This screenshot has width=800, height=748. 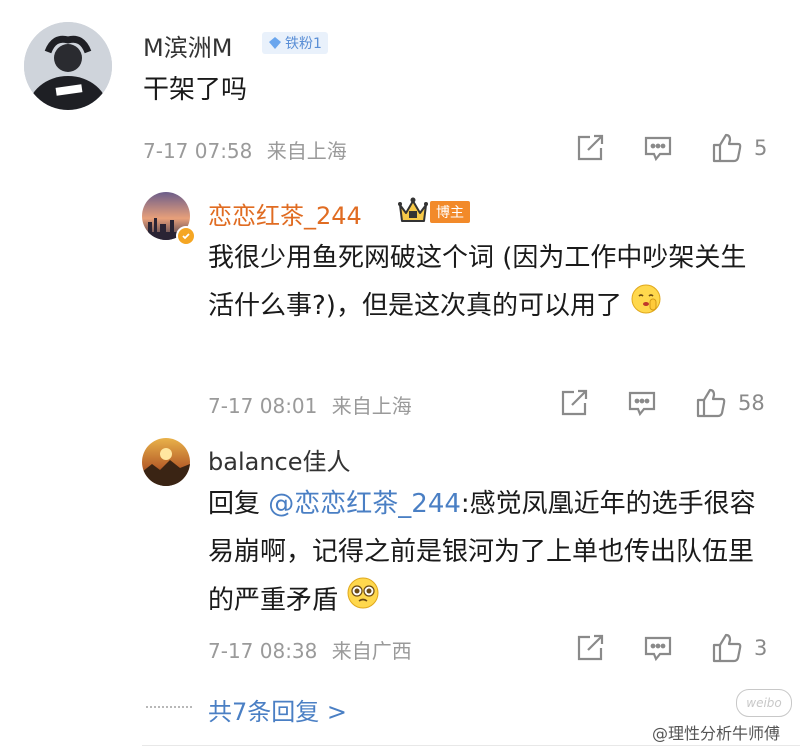 What do you see at coordinates (277, 709) in the screenshot?
I see `more-replies-link: 共7条回复 >` at bounding box center [277, 709].